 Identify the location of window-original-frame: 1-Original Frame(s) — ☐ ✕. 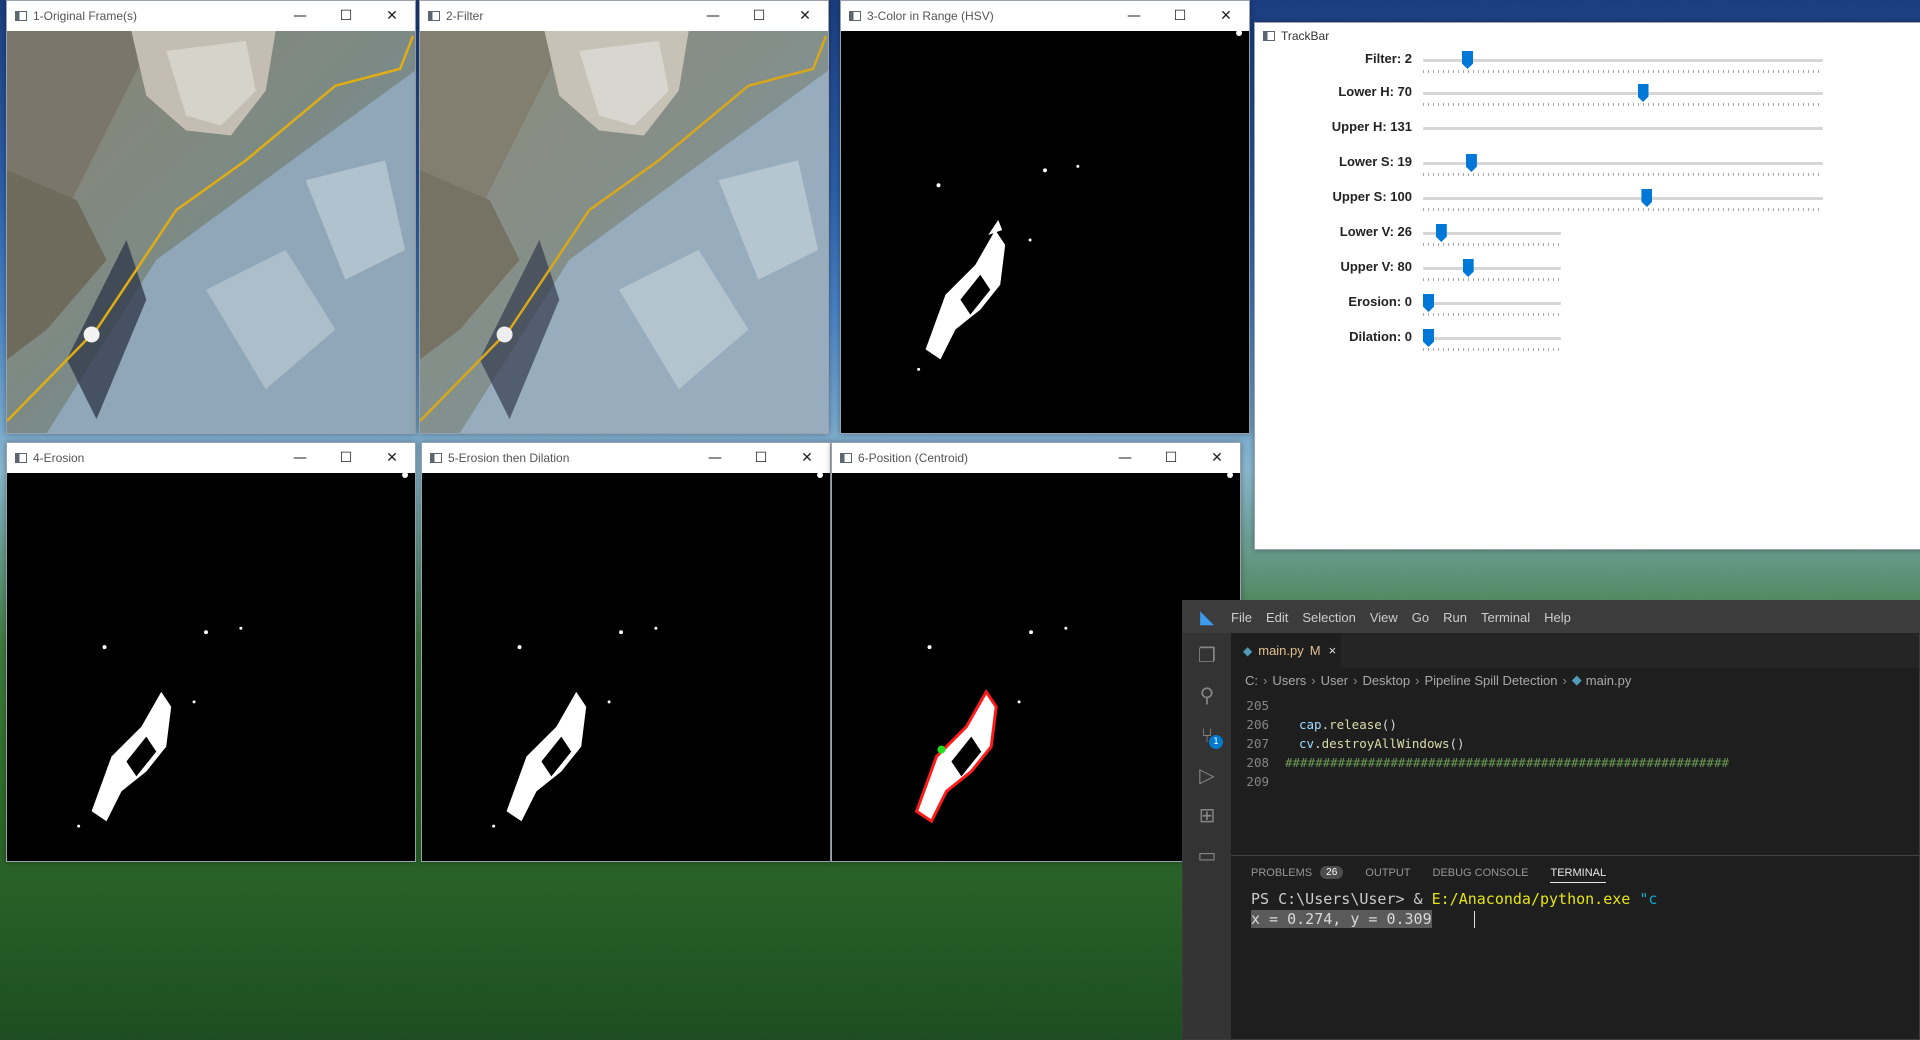
(211, 217).